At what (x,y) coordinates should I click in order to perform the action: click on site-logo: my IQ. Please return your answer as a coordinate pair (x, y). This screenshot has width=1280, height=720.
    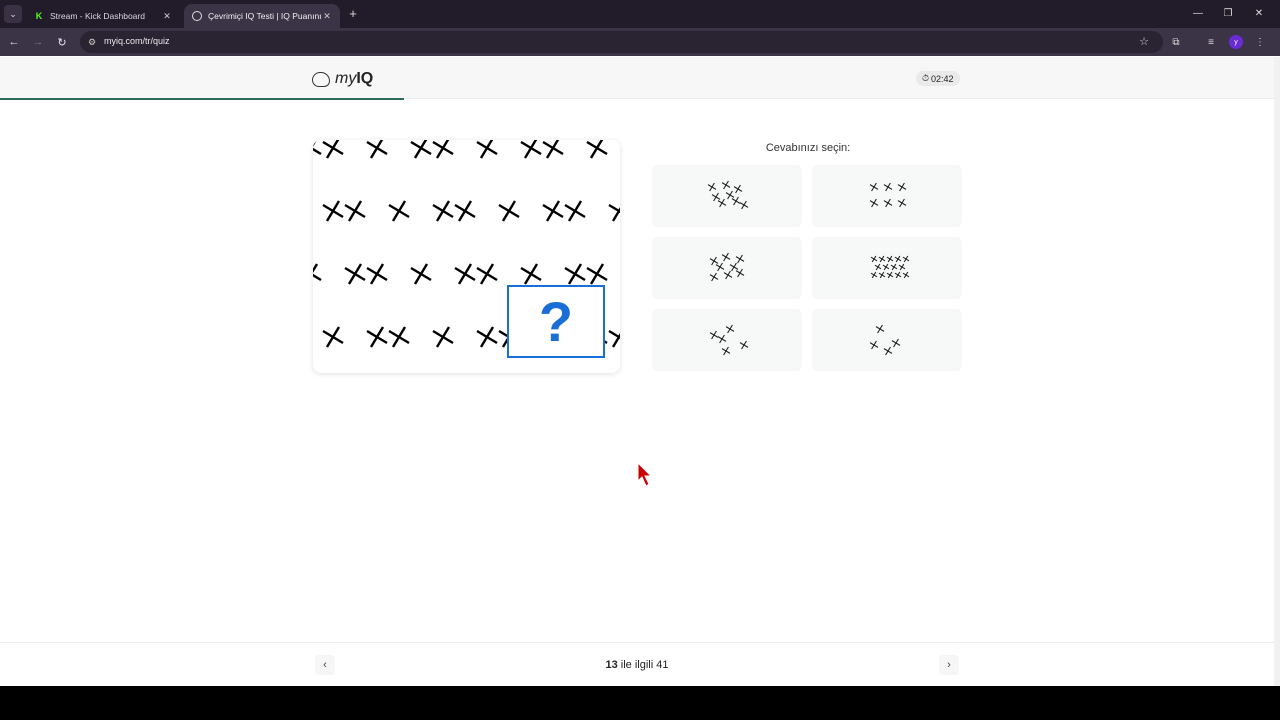
    Looking at the image, I should click on (342, 79).